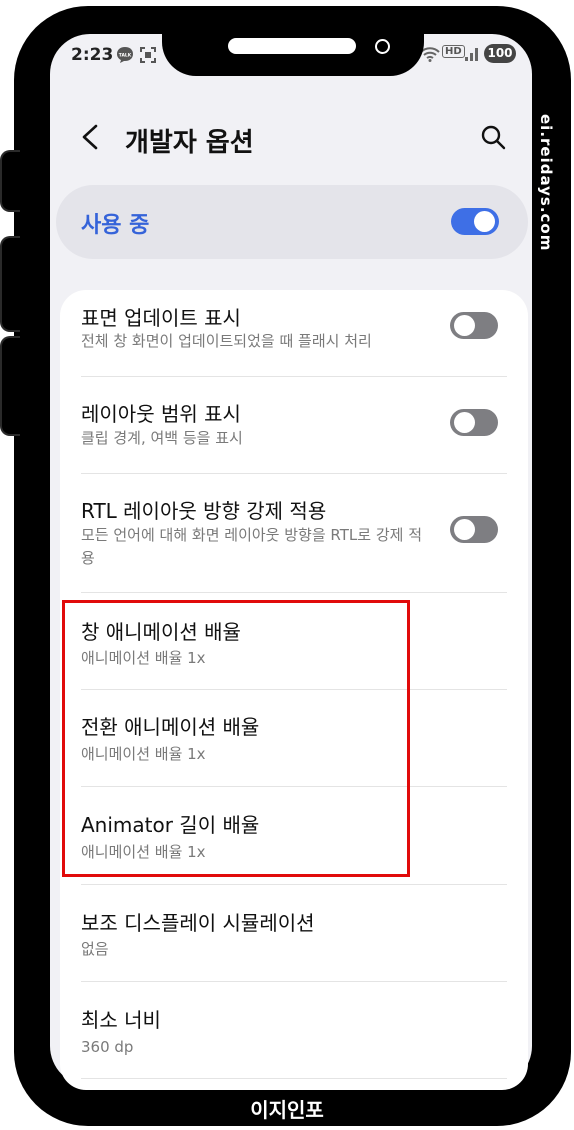 The image size is (574, 1130). I want to click on talk-icon: TALK, so click(125, 56).